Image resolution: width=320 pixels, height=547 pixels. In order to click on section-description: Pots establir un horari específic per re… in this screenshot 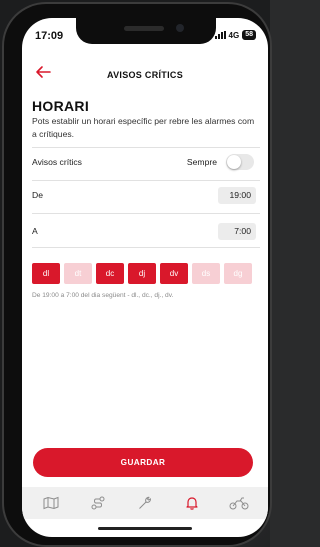, I will do `click(143, 127)`.